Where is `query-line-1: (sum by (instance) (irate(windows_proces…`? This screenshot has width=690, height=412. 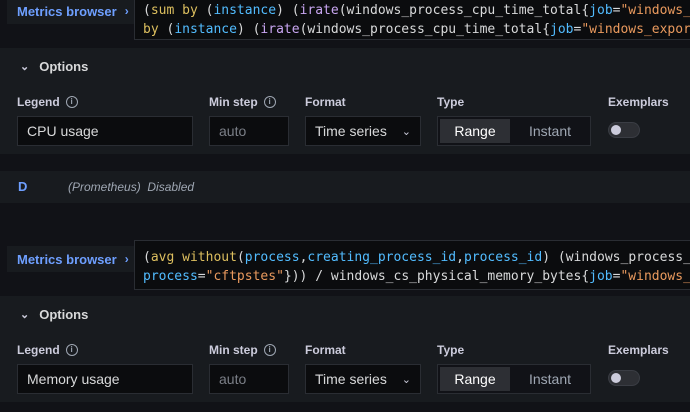
query-line-1: (sum by (instance) (irate(windows_proces… is located at coordinates (416, 10).